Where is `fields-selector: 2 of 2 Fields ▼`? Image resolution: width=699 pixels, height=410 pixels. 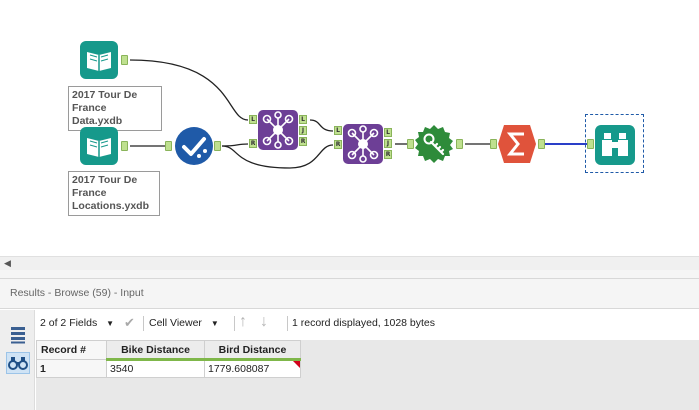
fields-selector: 2 of 2 Fields ▼ is located at coordinates (77, 323).